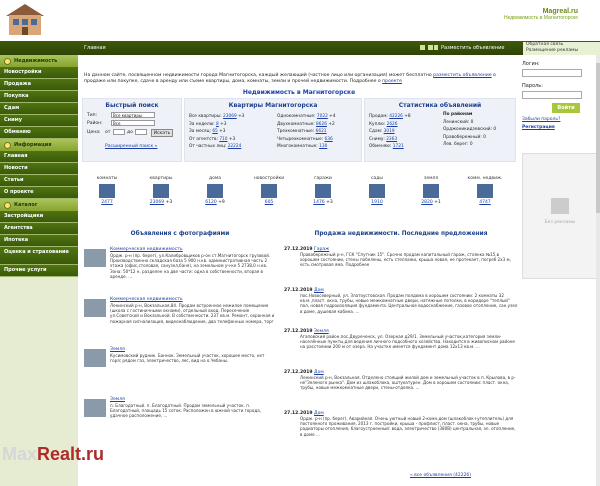 This screenshot has width=600, height=486. I want to click on stat-count-link: 710, so click(223, 139).